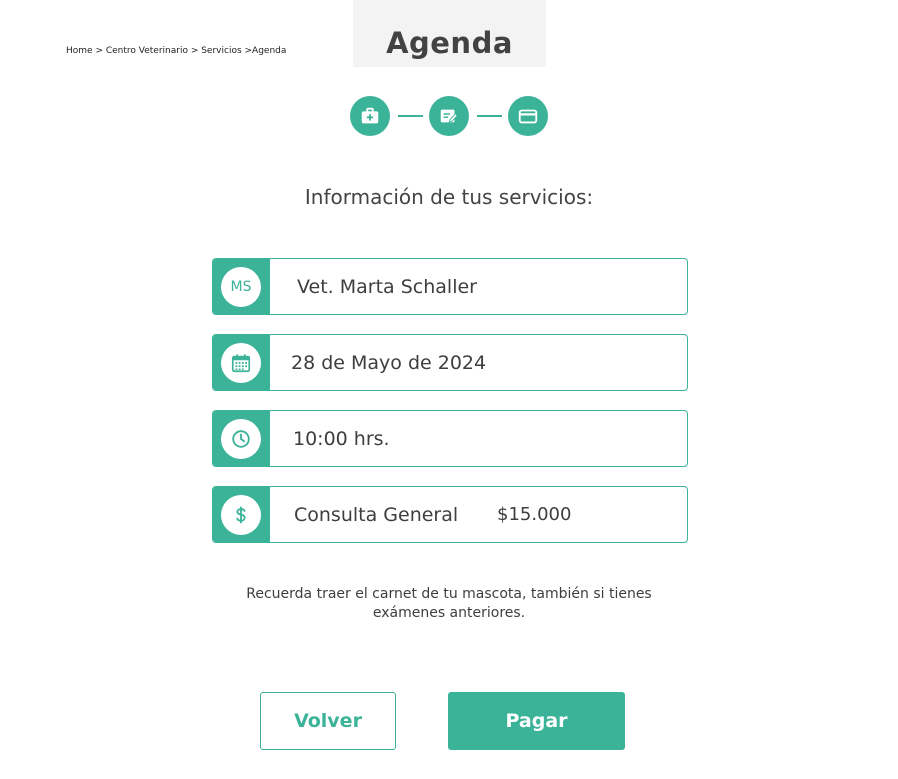 Image resolution: width=898 pixels, height=779 pixels. I want to click on service-row: Consulta General $15.000, so click(450, 514).